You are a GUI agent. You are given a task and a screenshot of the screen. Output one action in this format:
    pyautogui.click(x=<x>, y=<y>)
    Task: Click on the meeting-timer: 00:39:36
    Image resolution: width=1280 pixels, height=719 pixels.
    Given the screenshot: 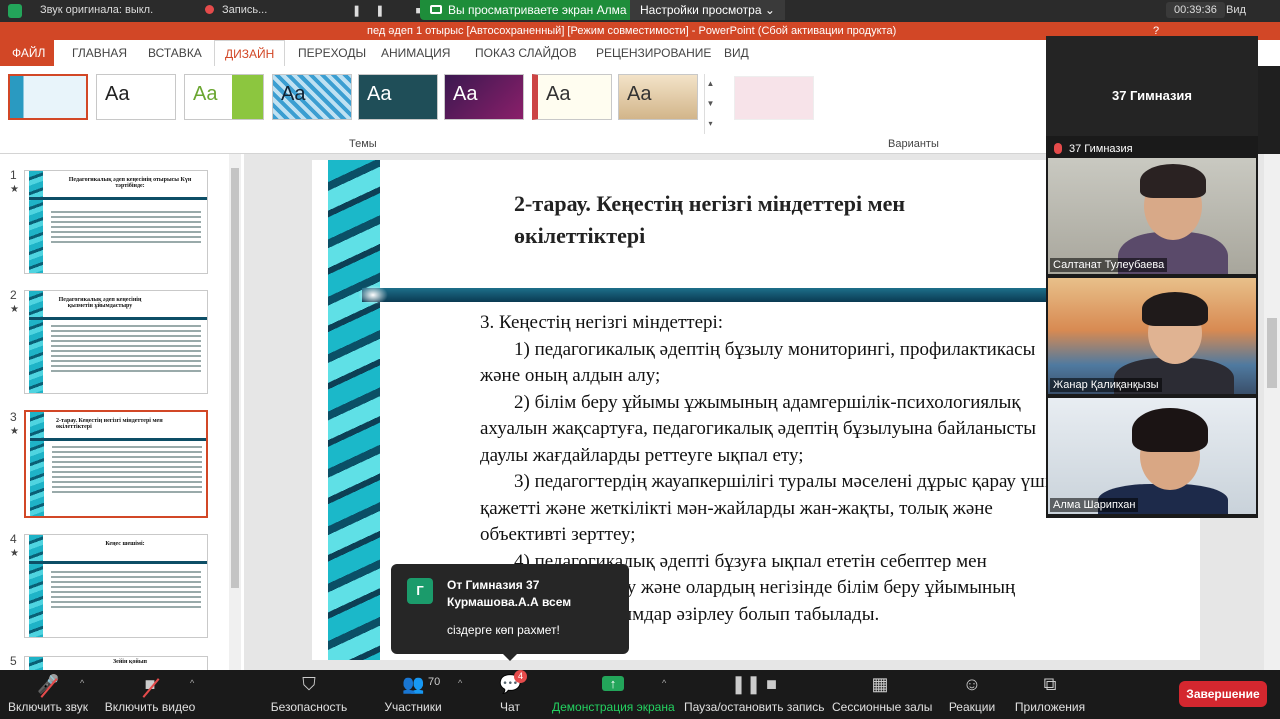 What is the action you would take?
    pyautogui.click(x=1195, y=10)
    